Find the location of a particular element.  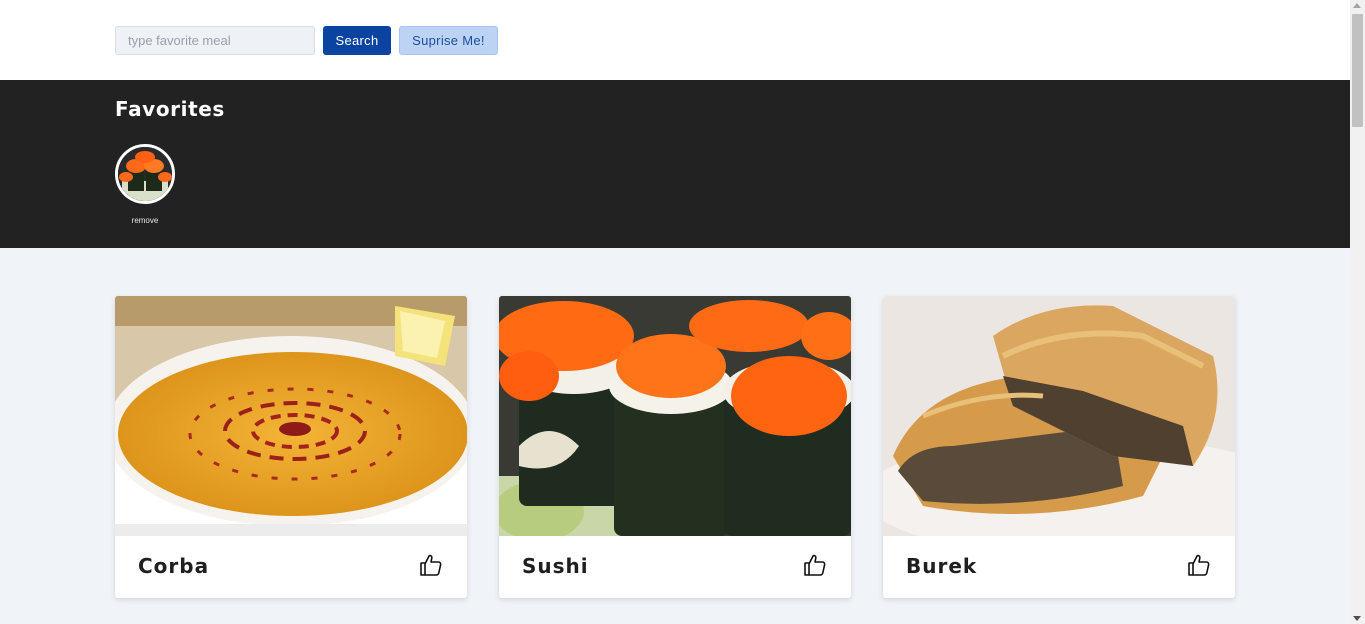

search-bar: Search Suprise Me! is located at coordinates (675, 40).